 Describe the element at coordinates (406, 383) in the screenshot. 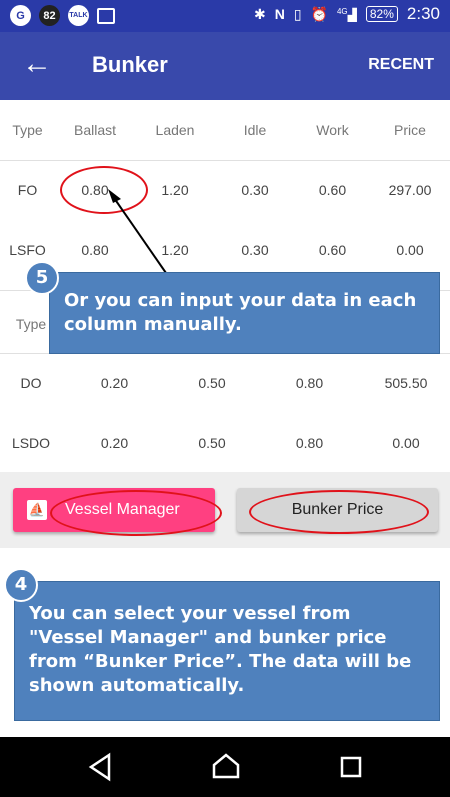

I see `price-field: 505.50` at that location.